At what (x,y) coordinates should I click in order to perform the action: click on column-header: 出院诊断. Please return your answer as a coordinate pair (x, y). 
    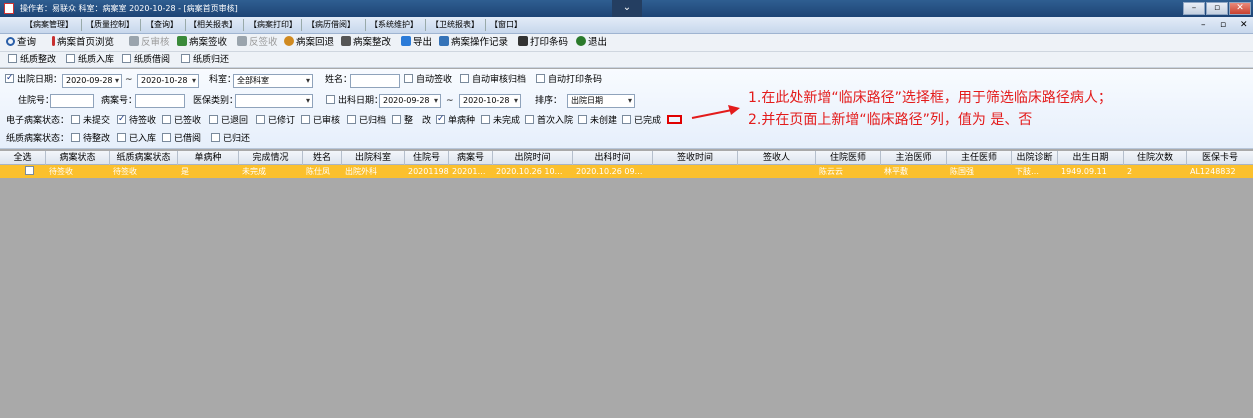
    Looking at the image, I should click on (1035, 158).